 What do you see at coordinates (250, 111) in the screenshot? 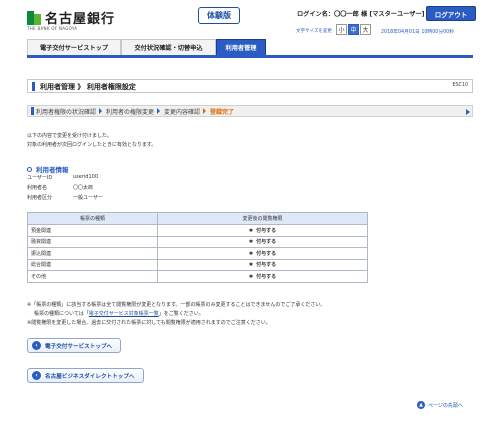
I see `progress-steps: 利用者権限の状況確認 利用者の権限変更 変更内容確認 登録完了` at bounding box center [250, 111].